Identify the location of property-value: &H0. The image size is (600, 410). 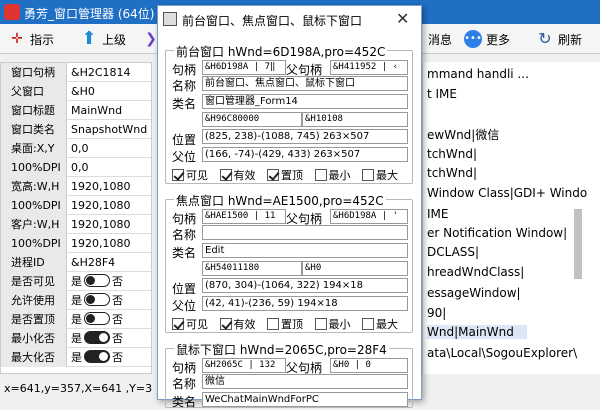
(83, 91).